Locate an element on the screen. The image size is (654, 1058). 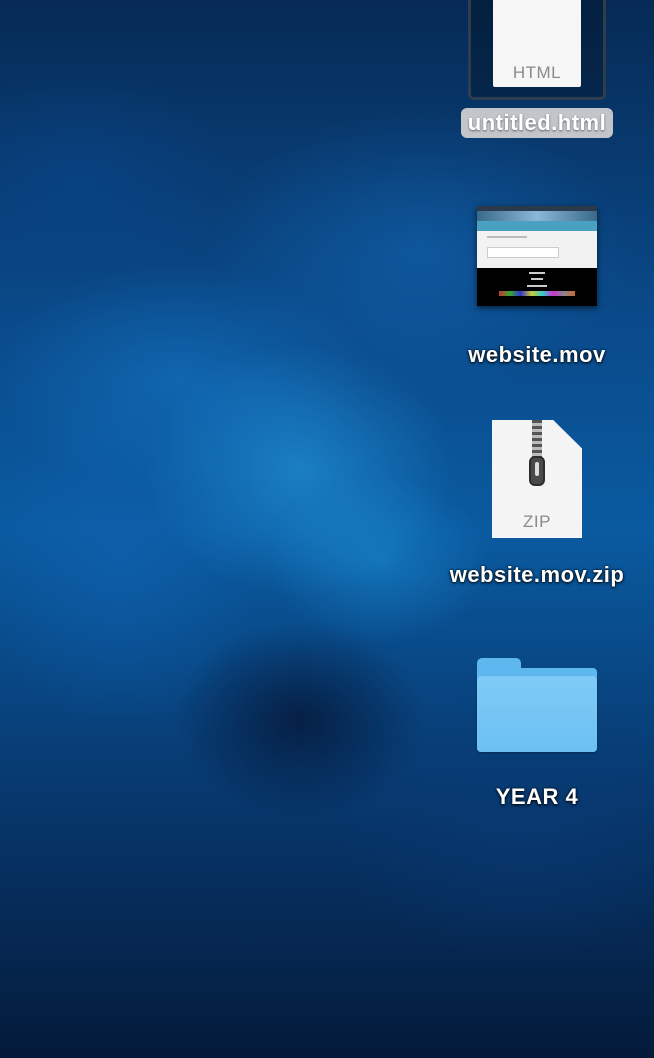
desktop-item-website-mov-zip: ZIP website.mov.zip is located at coordinates (537, 505).